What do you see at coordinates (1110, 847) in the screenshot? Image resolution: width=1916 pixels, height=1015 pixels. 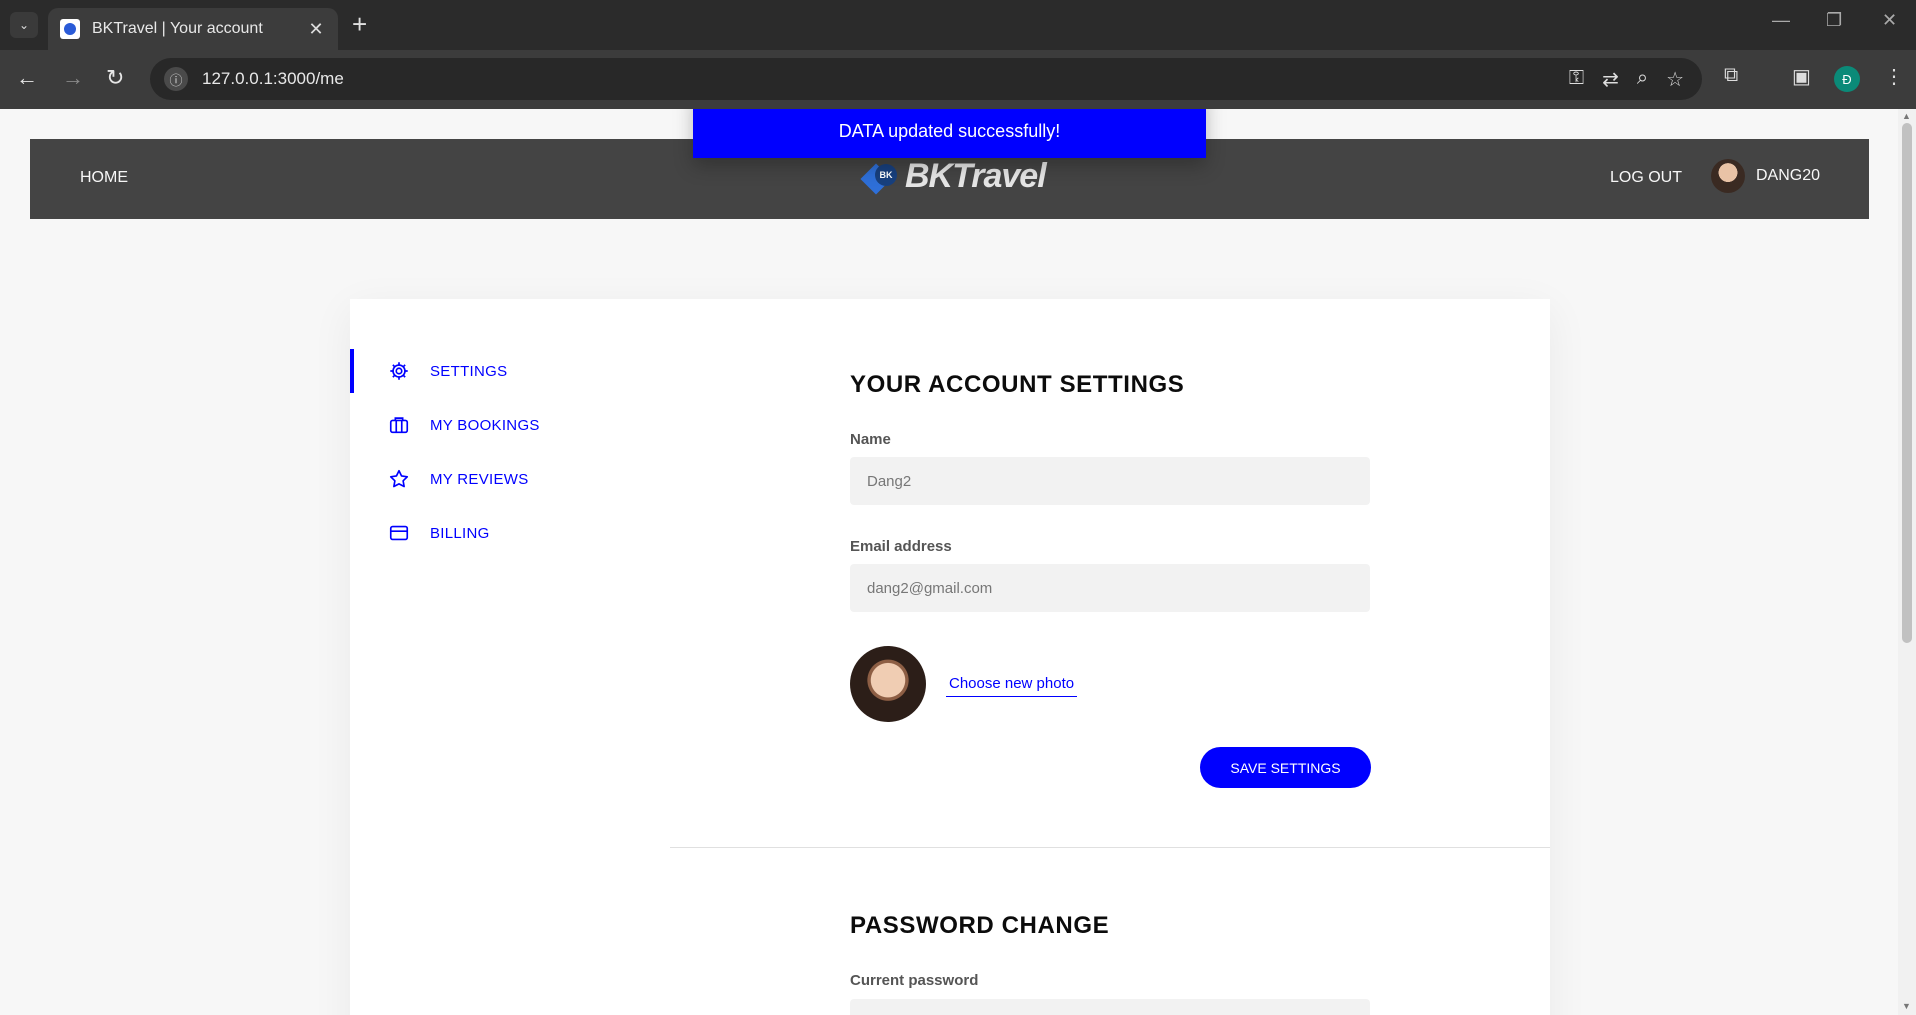 I see `section-divider` at bounding box center [1110, 847].